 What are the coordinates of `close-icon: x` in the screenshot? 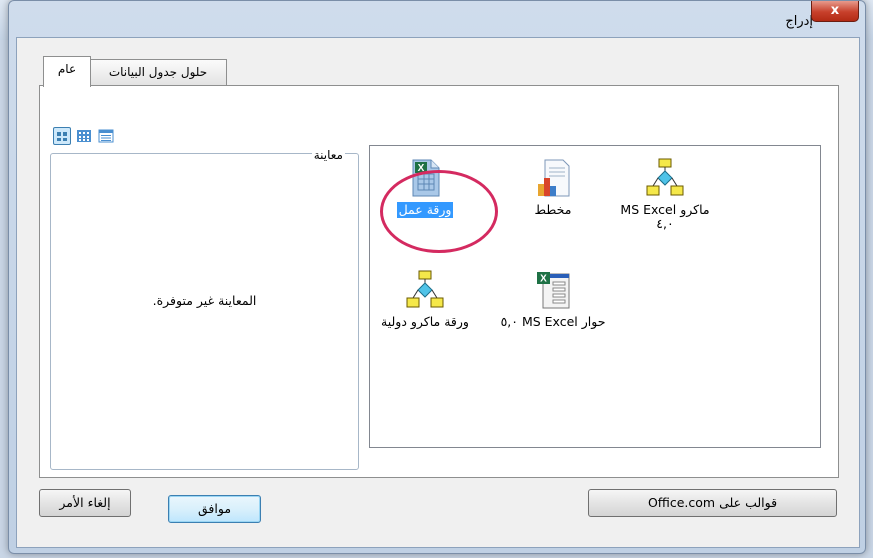 It's located at (835, 10).